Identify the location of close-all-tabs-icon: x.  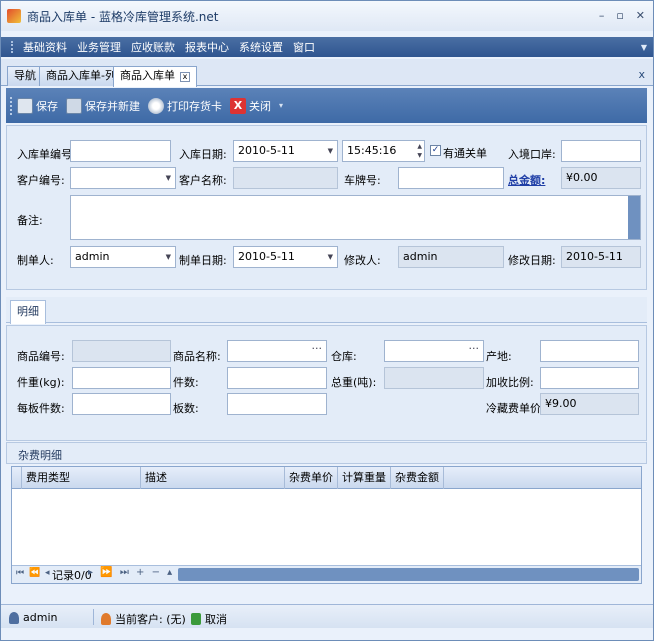
(641, 74).